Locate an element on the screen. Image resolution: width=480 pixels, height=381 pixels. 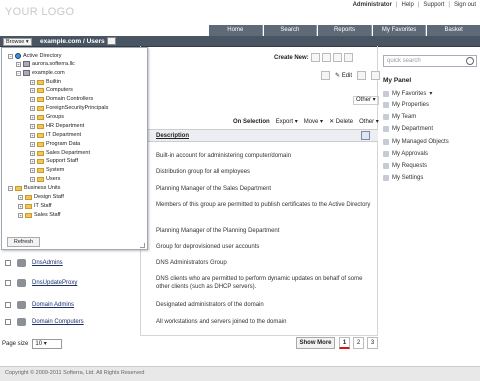
my-panel-item: My Favorites ▾ is located at coordinates (407, 93).